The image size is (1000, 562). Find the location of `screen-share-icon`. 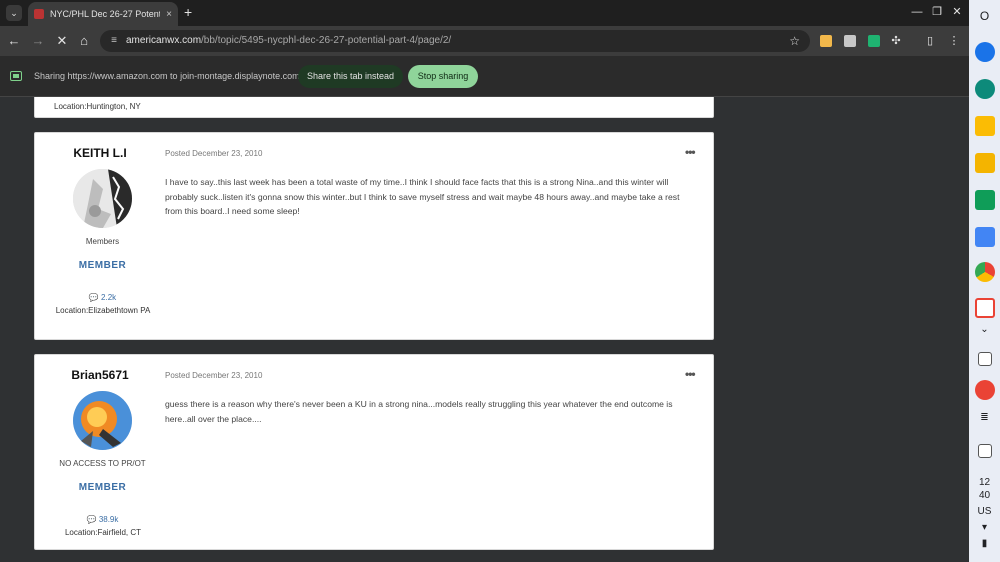

screen-share-icon is located at coordinates (16, 76).